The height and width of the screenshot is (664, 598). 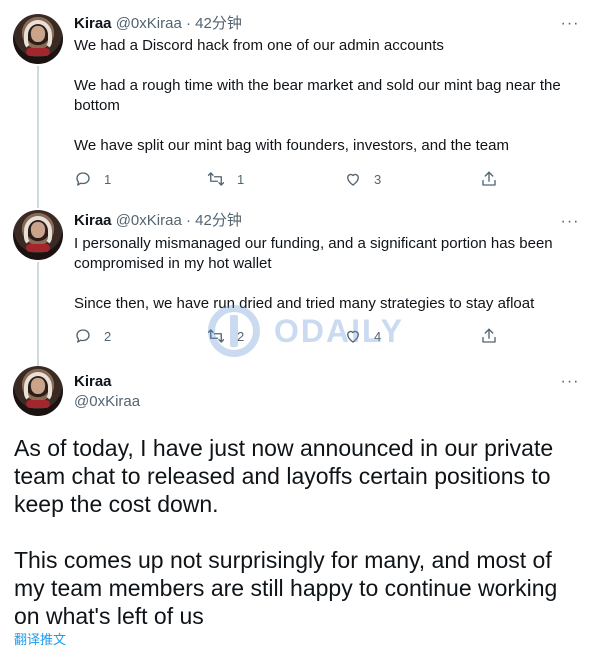 What do you see at coordinates (40, 640) in the screenshot?
I see `translate-tweet-link: 翻译推文` at bounding box center [40, 640].